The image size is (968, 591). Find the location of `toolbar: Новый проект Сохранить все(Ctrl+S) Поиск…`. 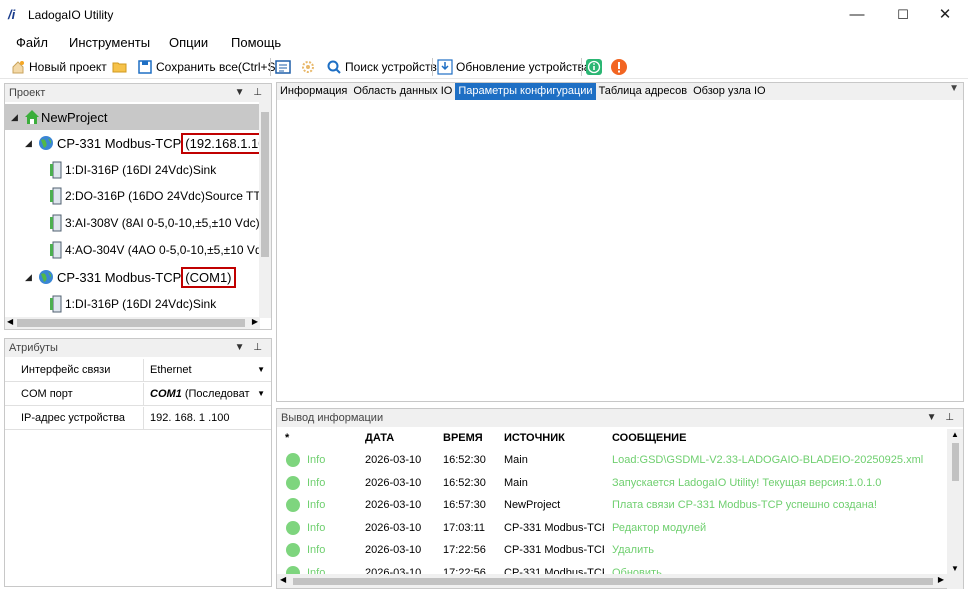

toolbar: Новый проект Сохранить все(Ctrl+S) Поиск… is located at coordinates (484, 67).